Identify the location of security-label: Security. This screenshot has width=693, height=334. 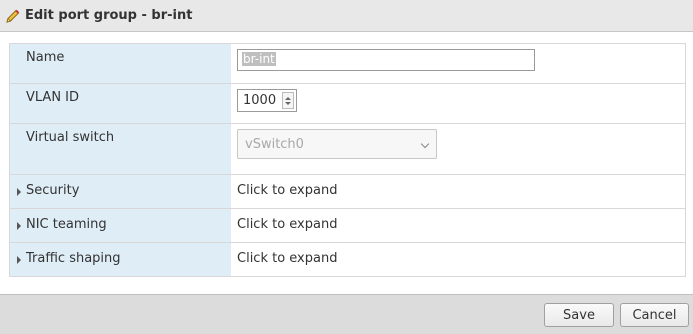
(53, 190).